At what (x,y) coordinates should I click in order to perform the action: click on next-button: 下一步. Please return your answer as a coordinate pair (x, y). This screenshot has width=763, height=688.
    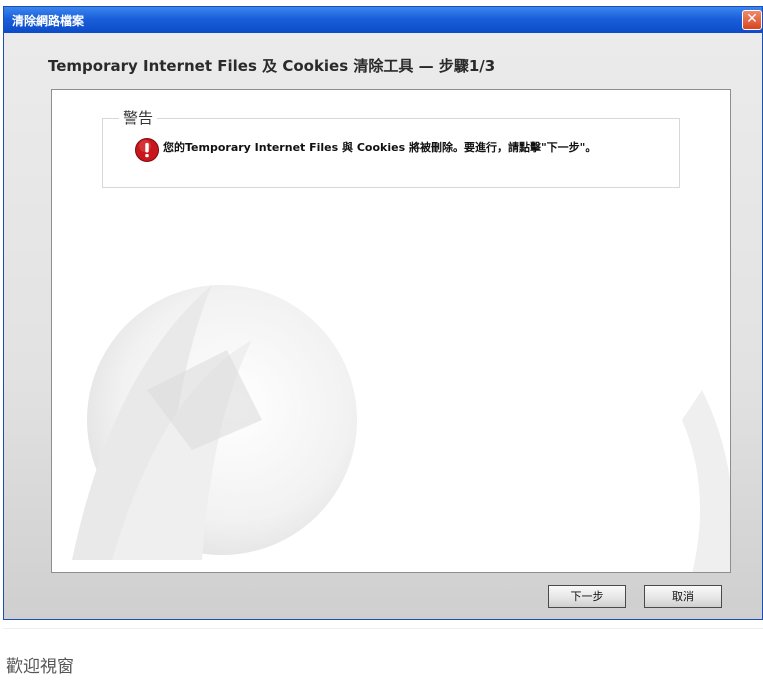
    Looking at the image, I should click on (587, 596).